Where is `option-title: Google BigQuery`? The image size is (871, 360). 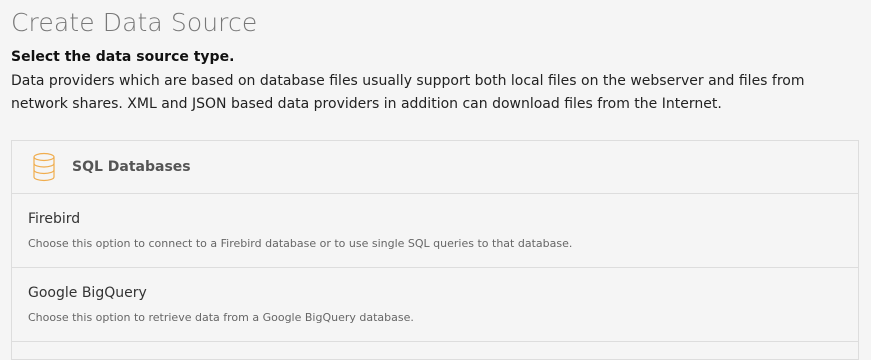
option-title: Google BigQuery is located at coordinates (87, 293).